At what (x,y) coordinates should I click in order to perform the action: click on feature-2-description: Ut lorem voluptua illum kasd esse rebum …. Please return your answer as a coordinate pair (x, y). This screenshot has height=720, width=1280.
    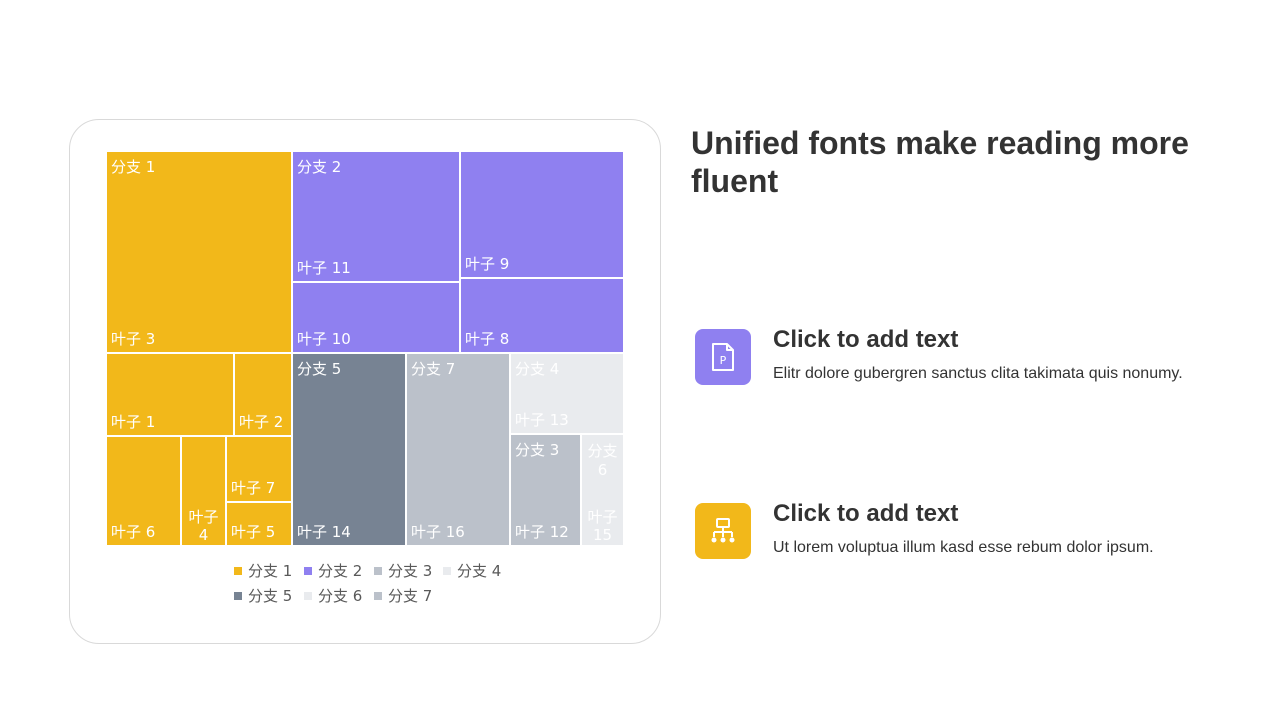
    Looking at the image, I should click on (963, 548).